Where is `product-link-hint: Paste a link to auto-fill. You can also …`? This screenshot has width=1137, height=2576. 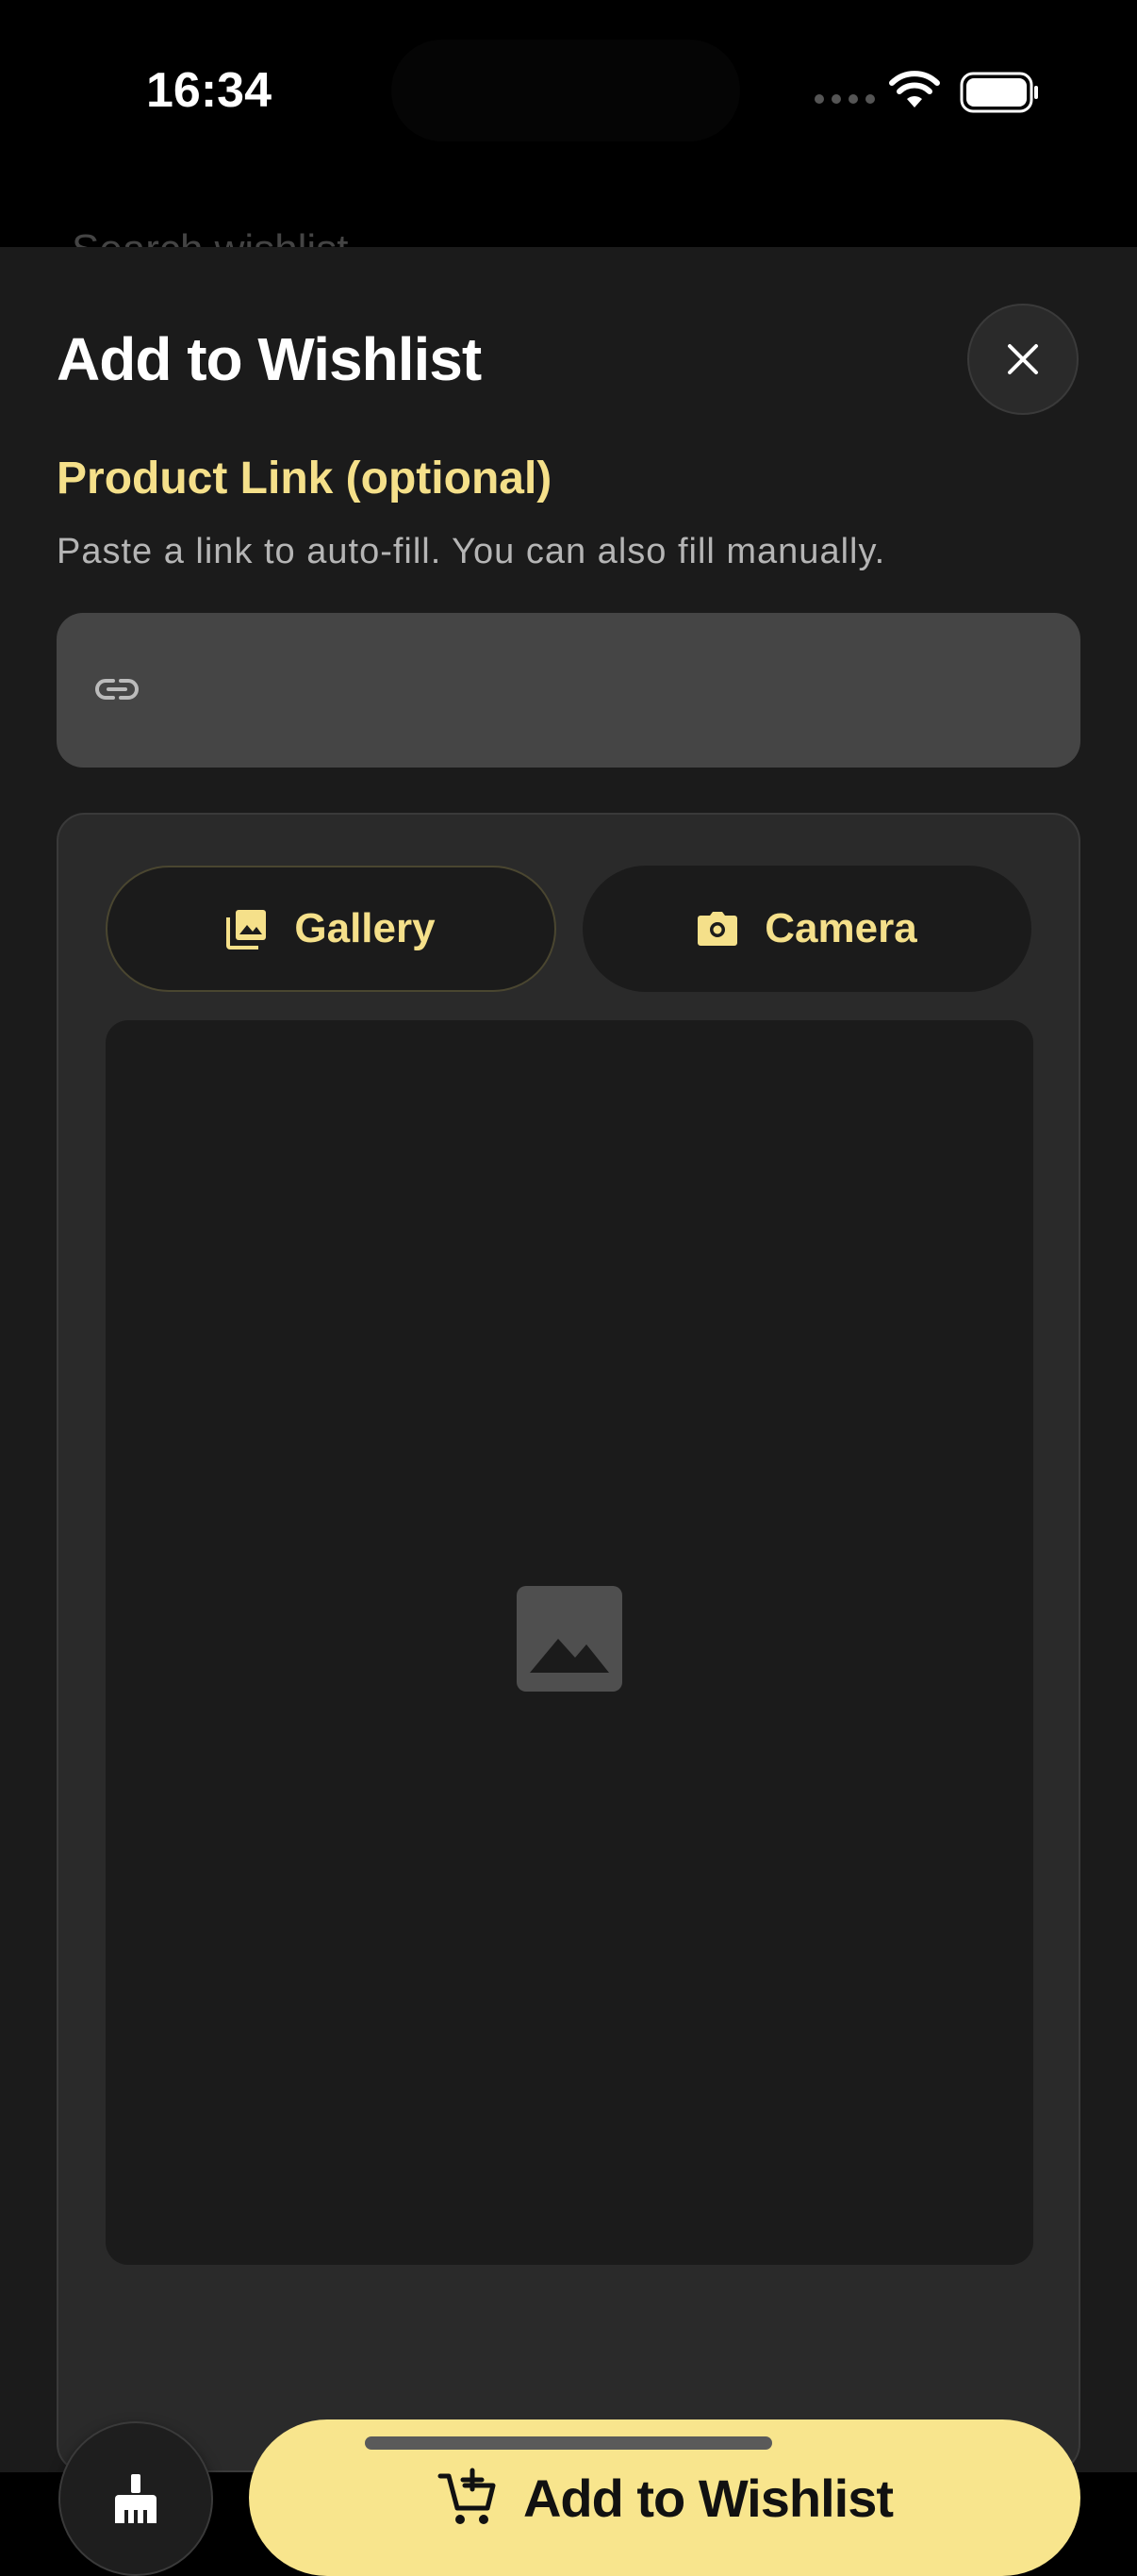
product-link-hint: Paste a link to auto-fill. You can also … is located at coordinates (471, 551).